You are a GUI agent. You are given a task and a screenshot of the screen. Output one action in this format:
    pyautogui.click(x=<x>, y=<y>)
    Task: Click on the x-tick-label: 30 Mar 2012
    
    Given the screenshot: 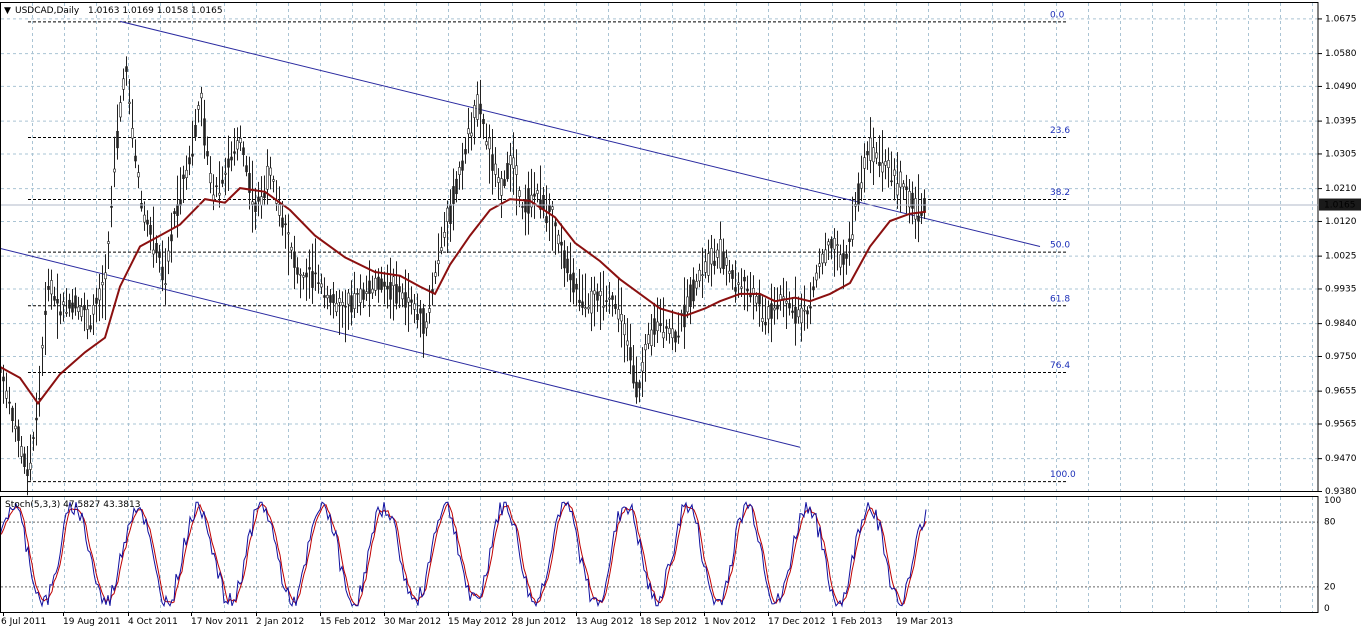 What is the action you would take?
    pyautogui.click(x=412, y=622)
    